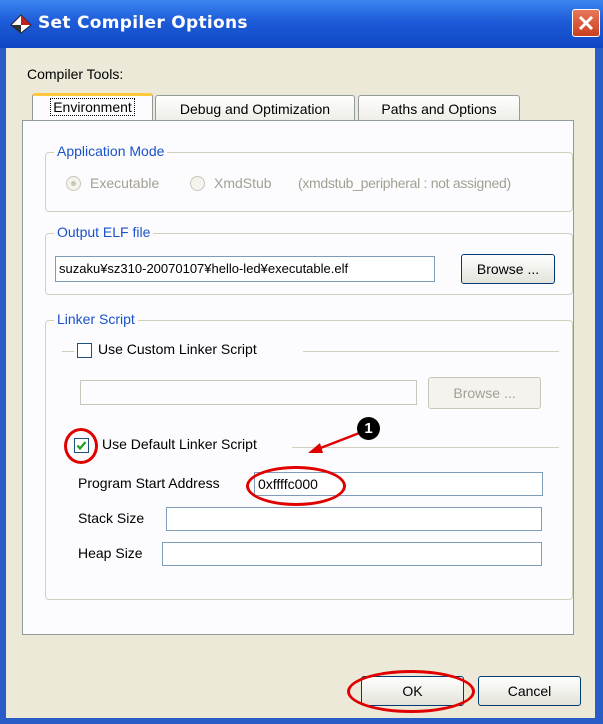 The width and height of the screenshot is (603, 724). What do you see at coordinates (96, 319) in the screenshot?
I see `linker-script-legend: Linker Script` at bounding box center [96, 319].